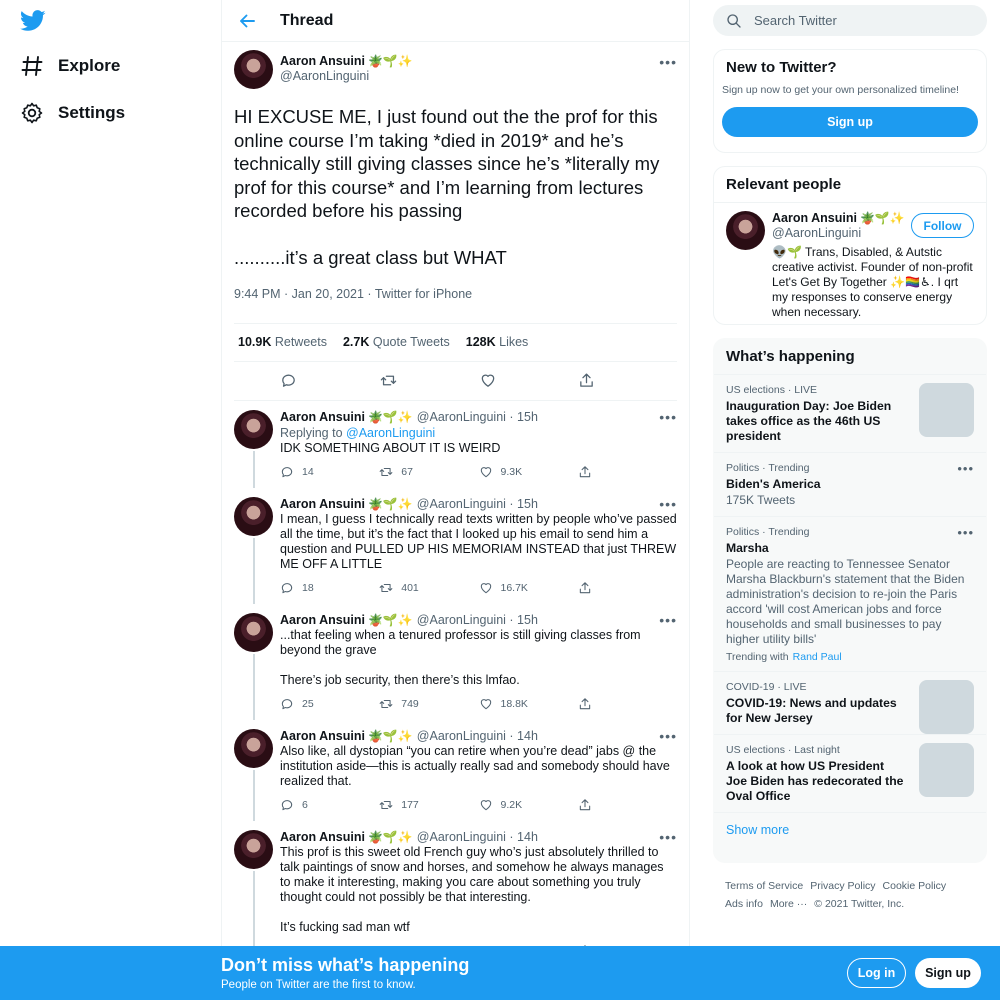  What do you see at coordinates (854, 20) in the screenshot?
I see `search-input` at bounding box center [854, 20].